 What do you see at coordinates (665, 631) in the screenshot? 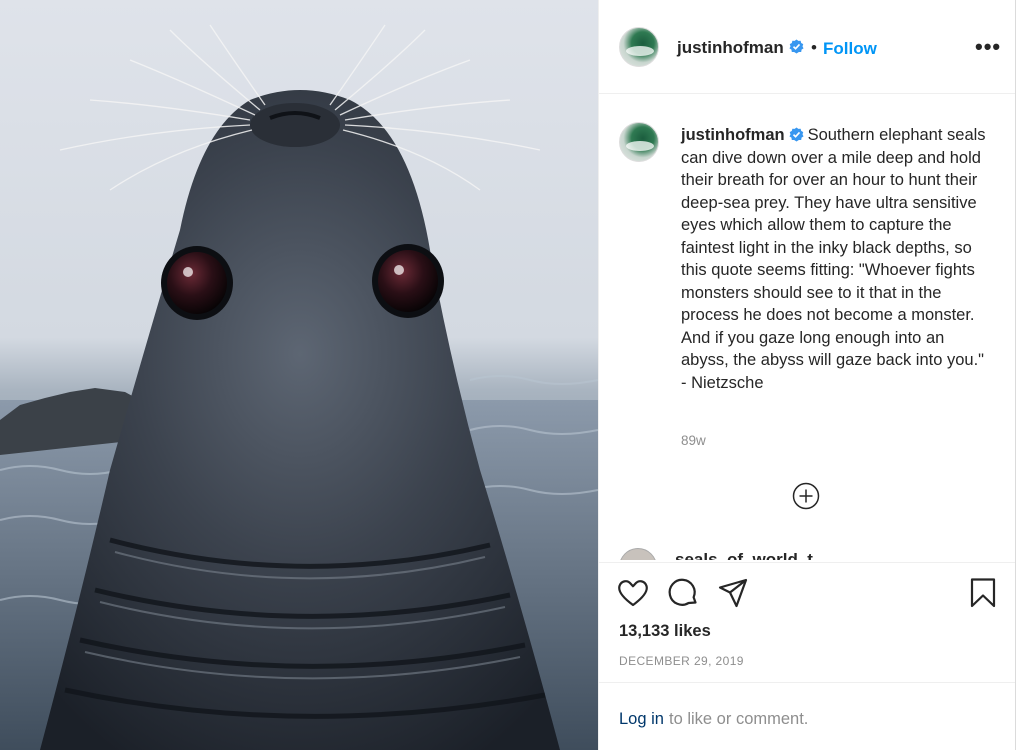
I see `likes-count: 13,133 likes` at bounding box center [665, 631].